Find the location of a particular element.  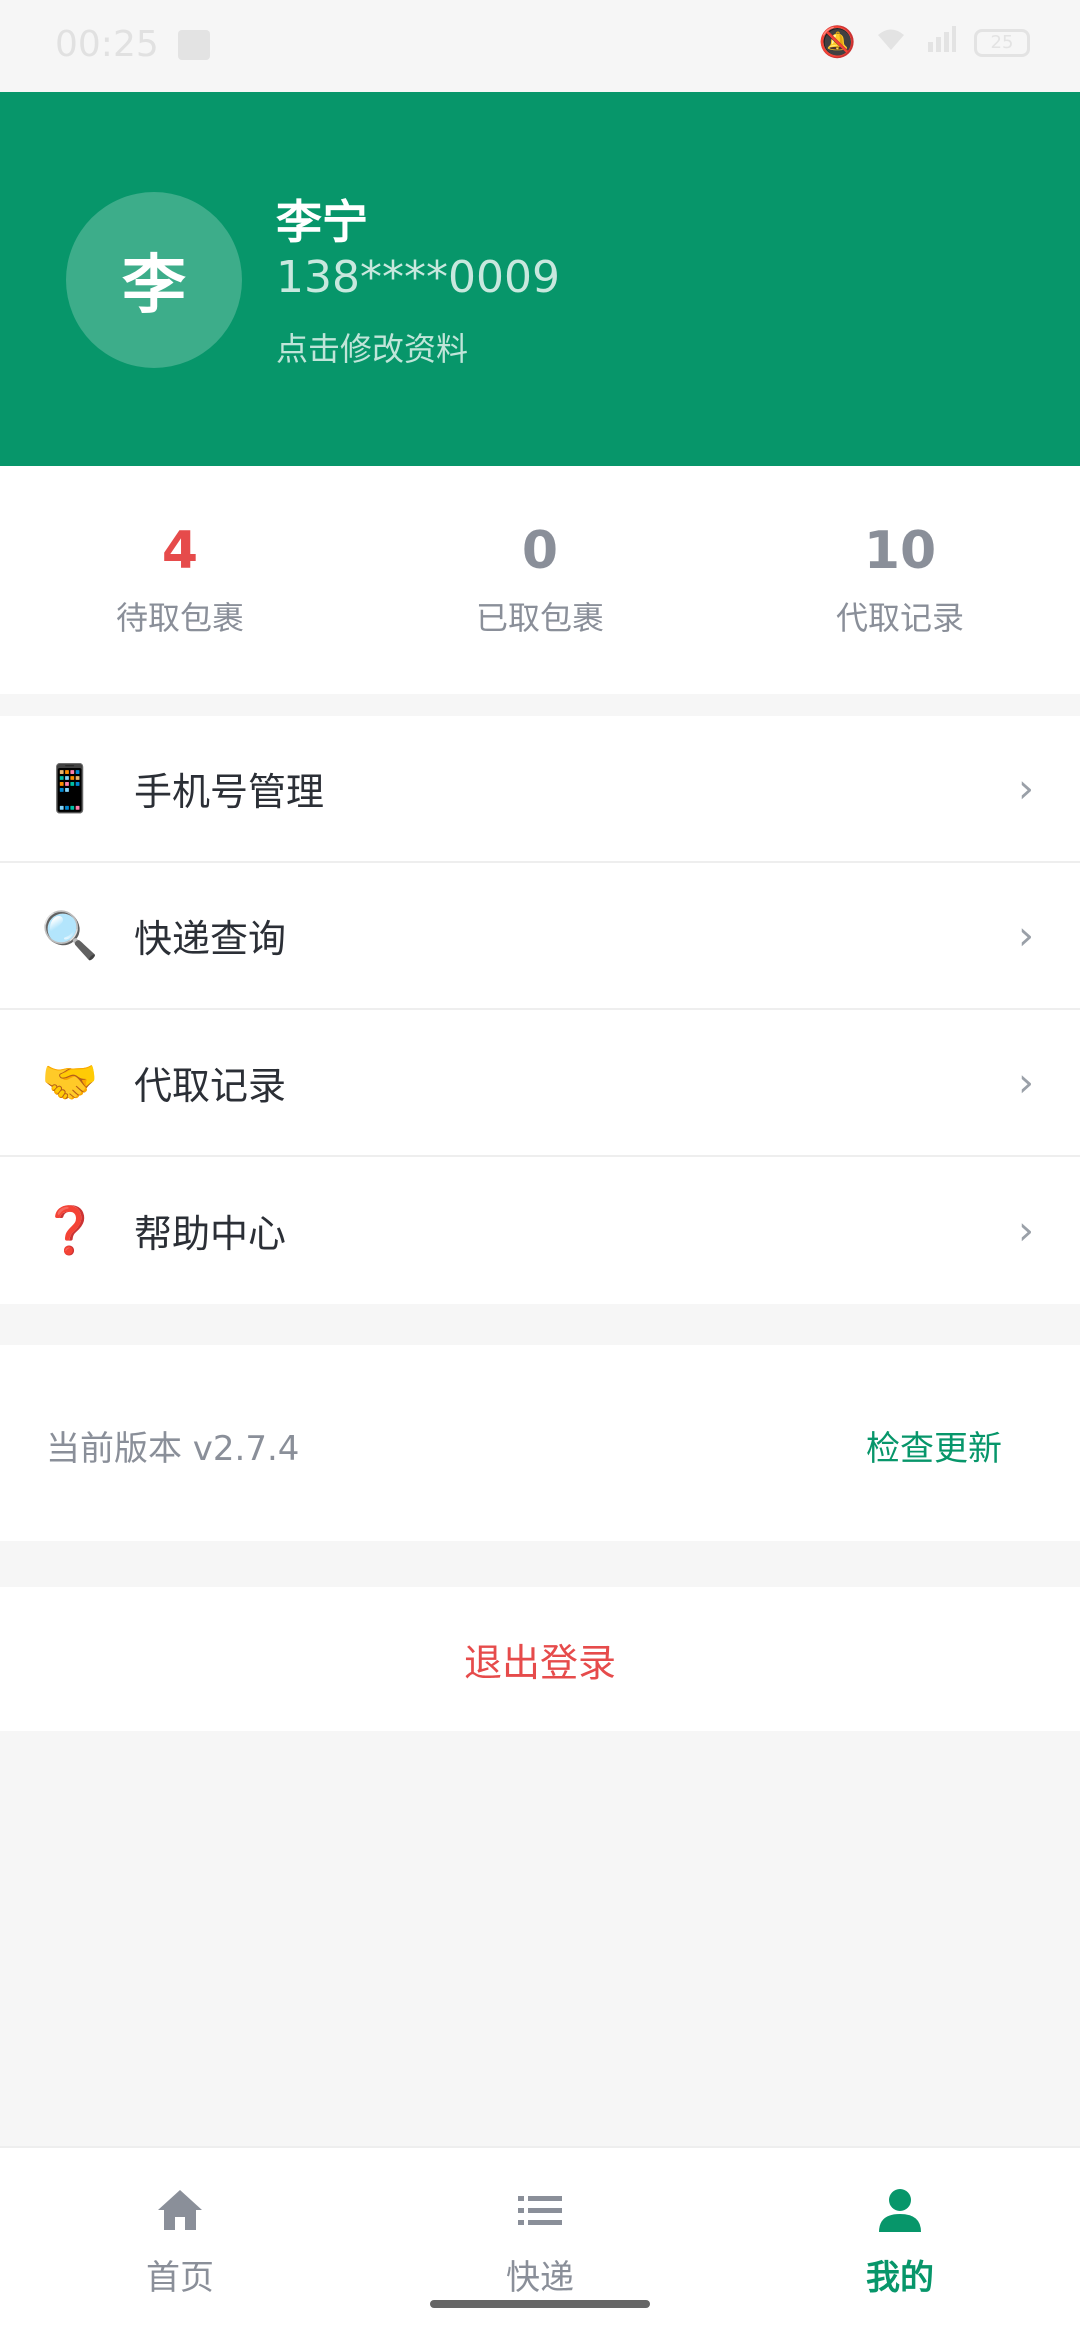

home-indicator is located at coordinates (540, 2304).